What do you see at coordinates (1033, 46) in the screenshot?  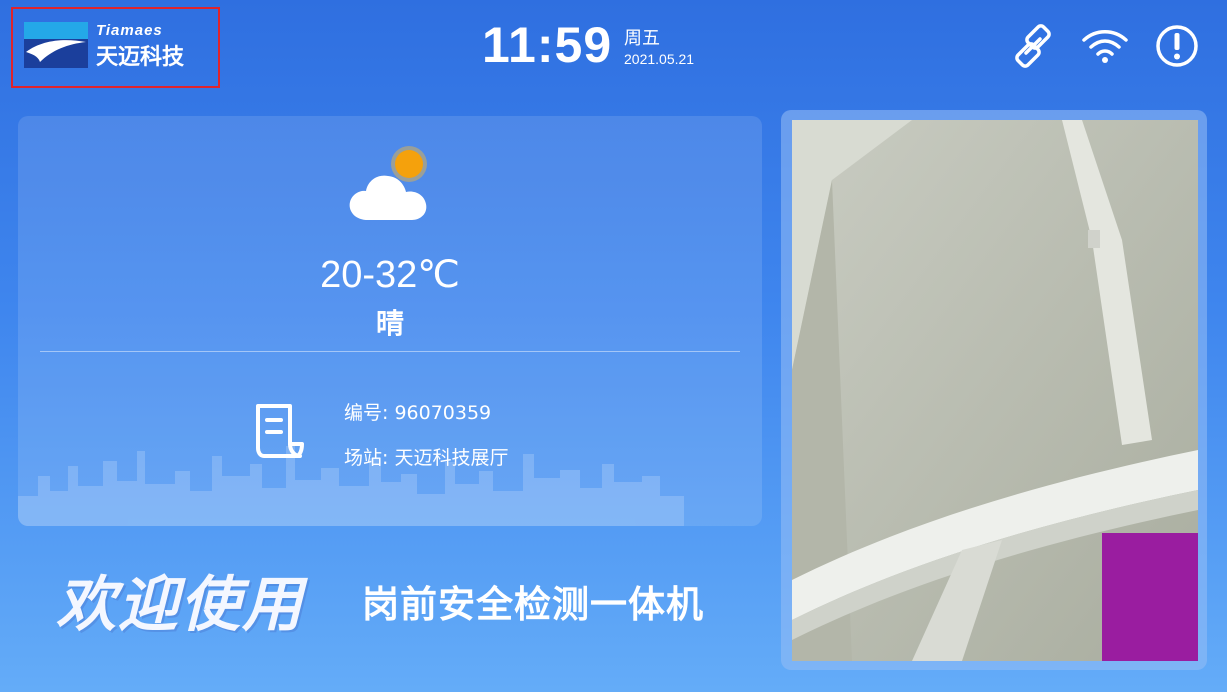 I see `link-icon` at bounding box center [1033, 46].